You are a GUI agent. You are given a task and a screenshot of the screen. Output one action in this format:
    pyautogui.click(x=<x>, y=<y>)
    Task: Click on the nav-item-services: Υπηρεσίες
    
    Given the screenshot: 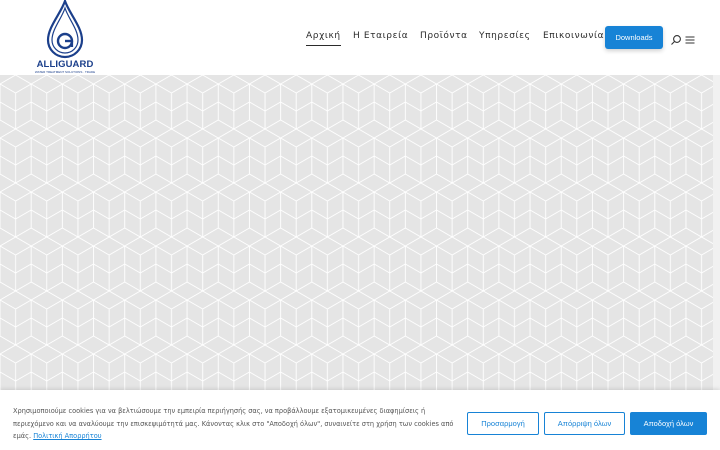 What is the action you would take?
    pyautogui.click(x=505, y=38)
    